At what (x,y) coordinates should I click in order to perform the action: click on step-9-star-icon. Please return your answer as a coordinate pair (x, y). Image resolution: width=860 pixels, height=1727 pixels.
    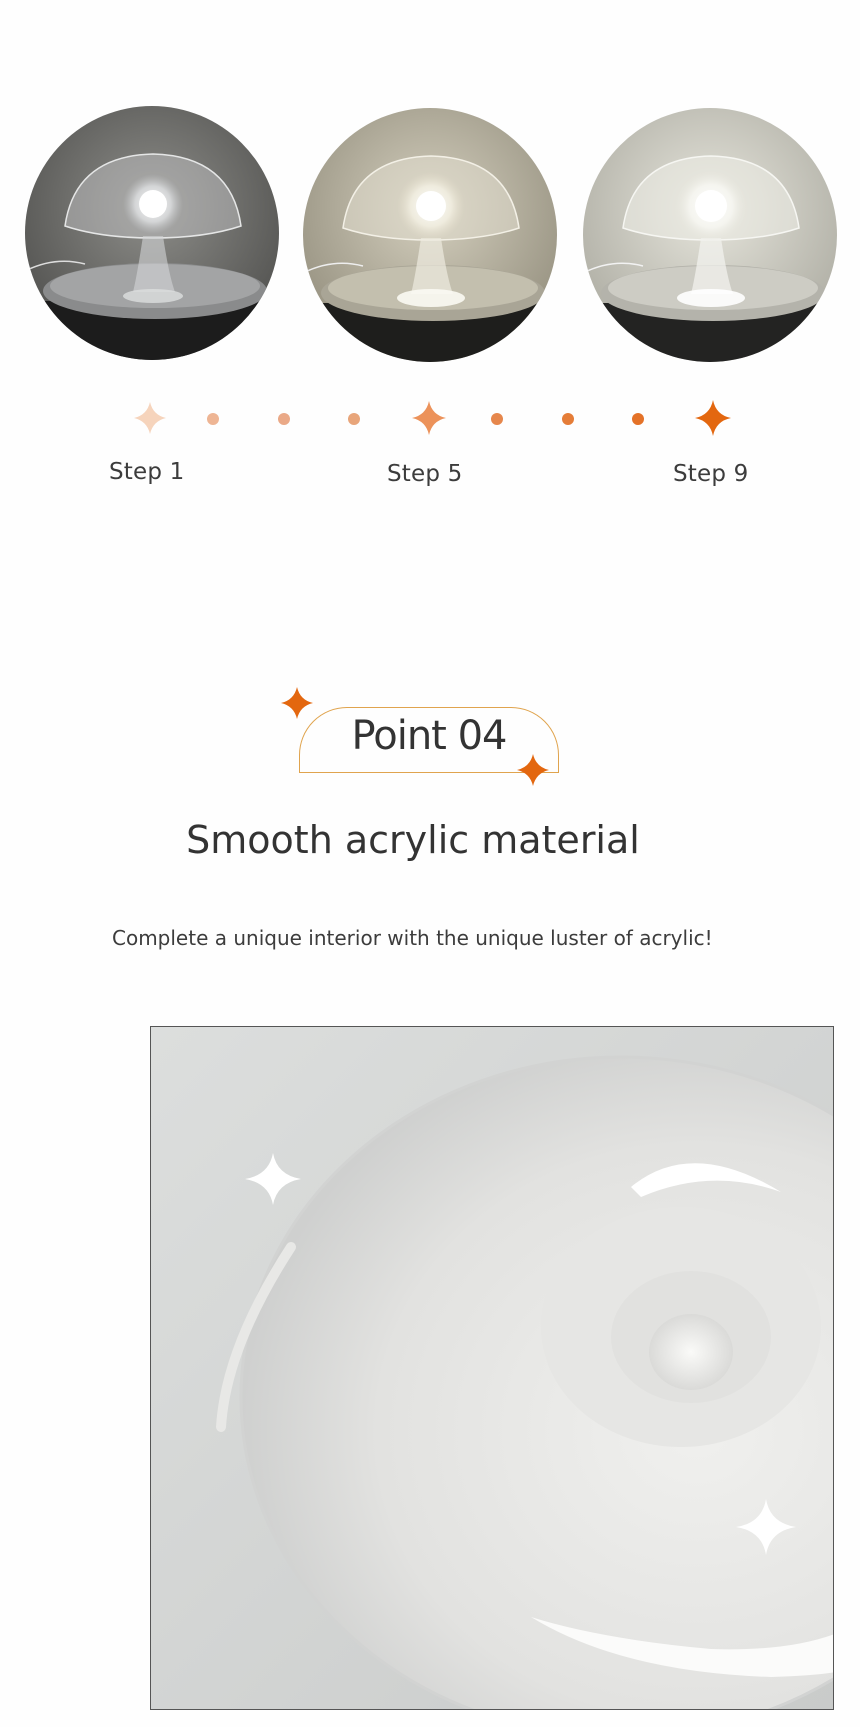
    Looking at the image, I should click on (713, 418).